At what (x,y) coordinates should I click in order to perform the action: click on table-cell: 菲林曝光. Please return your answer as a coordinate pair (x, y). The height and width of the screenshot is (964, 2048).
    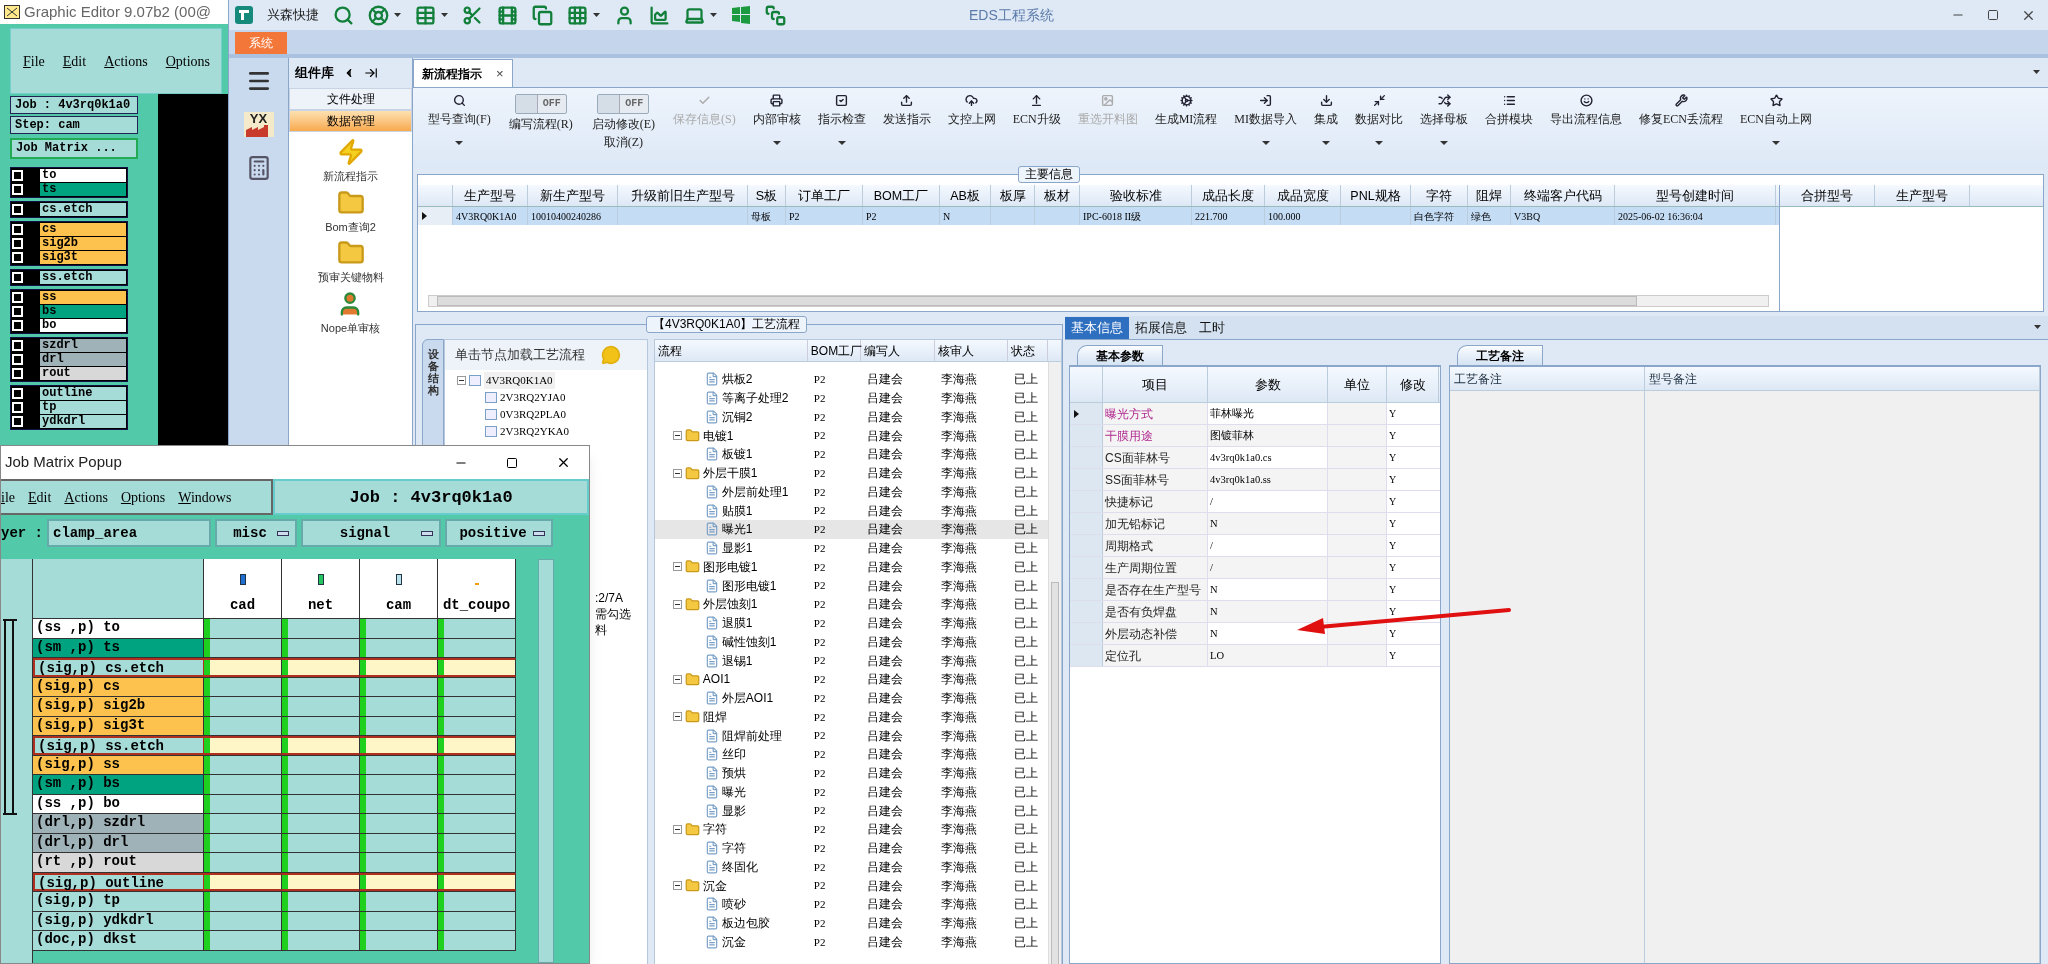
    Looking at the image, I should click on (1232, 413).